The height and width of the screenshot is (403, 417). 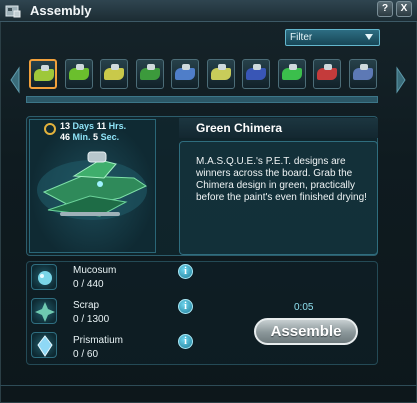 What do you see at coordinates (91, 319) in the screenshot?
I see `requirement-qty-scrap: 0 / 1300` at bounding box center [91, 319].